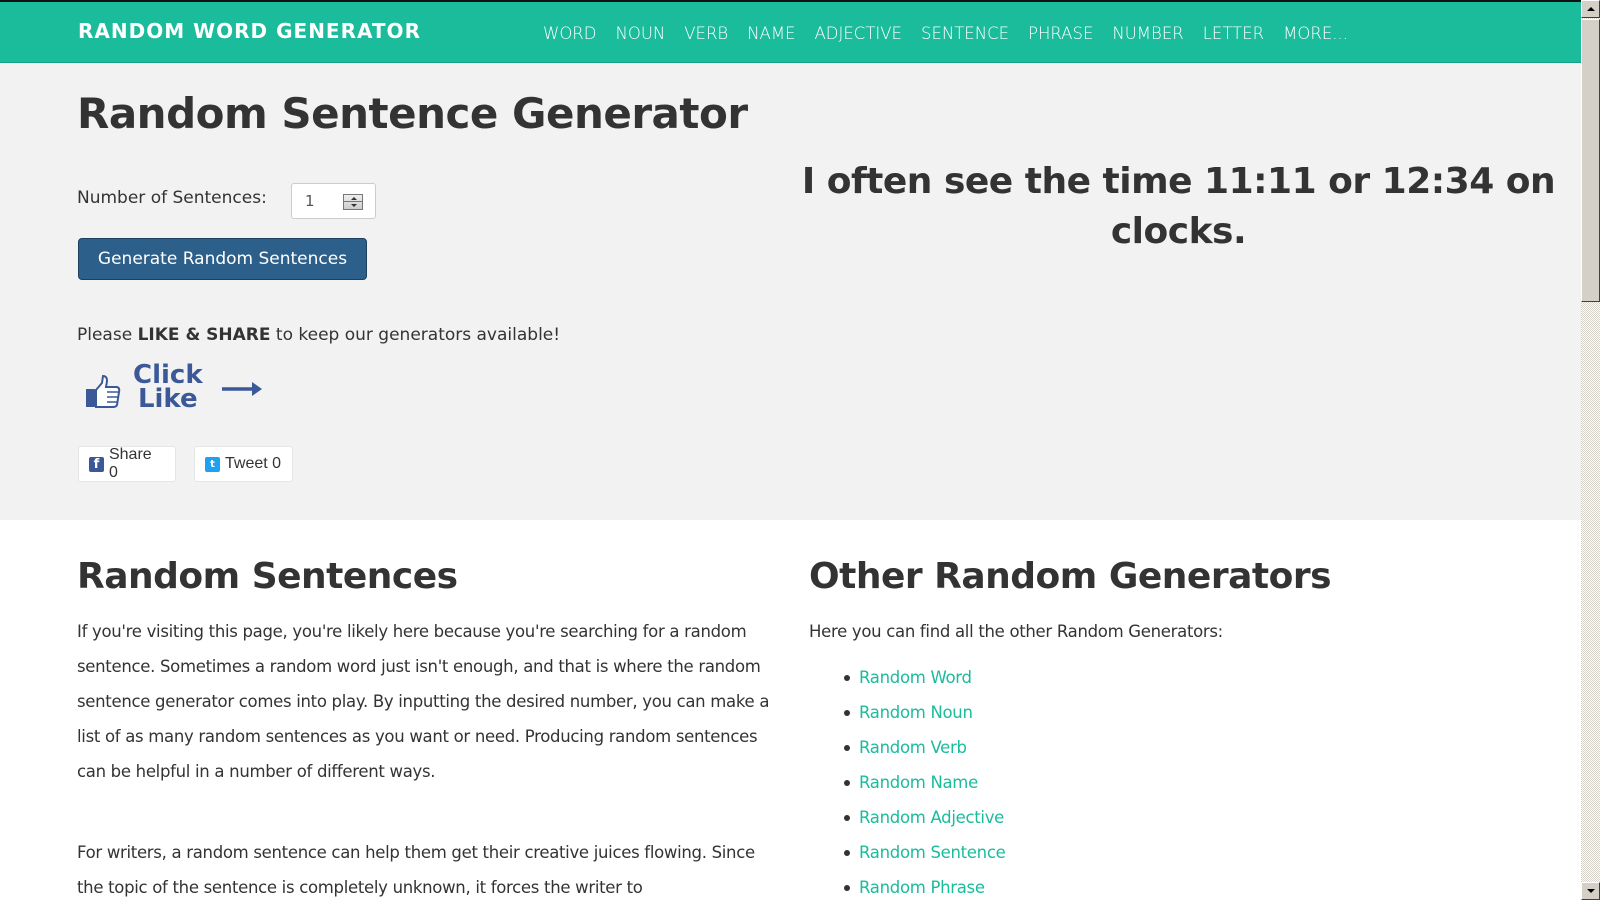  I want to click on click-like-line2: Like, so click(167, 399).